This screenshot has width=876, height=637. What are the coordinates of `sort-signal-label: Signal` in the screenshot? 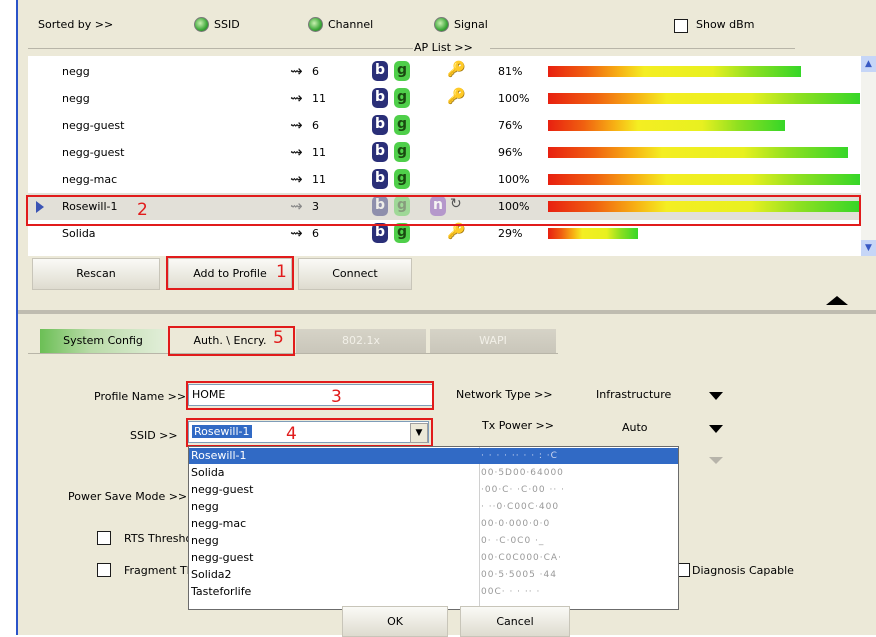 It's located at (471, 24).